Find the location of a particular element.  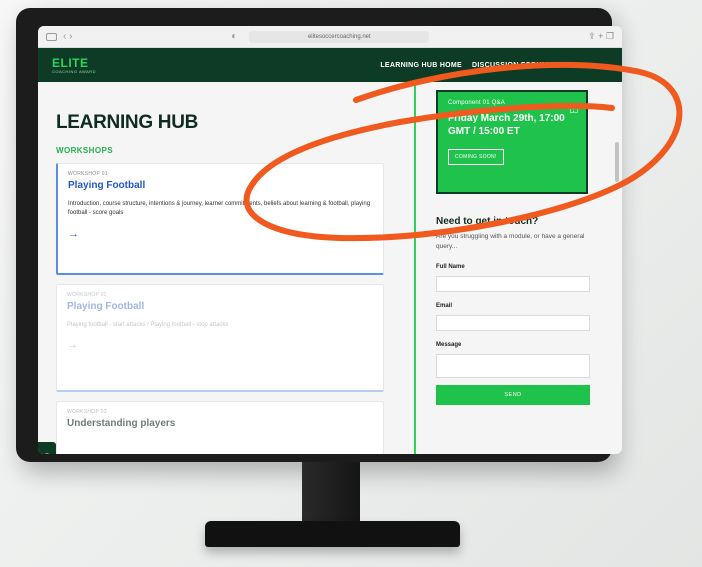

address-bar: elitesoccercoaching.net is located at coordinates (339, 36).